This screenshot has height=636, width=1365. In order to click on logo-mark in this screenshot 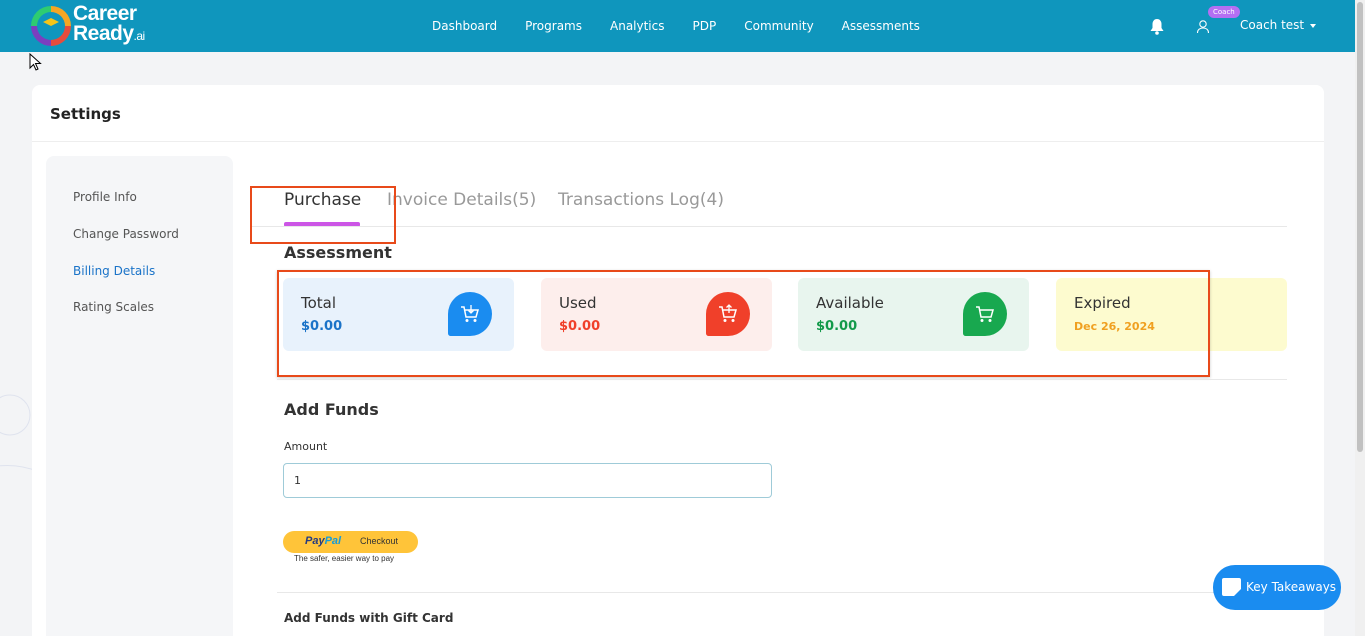, I will do `click(51, 26)`.